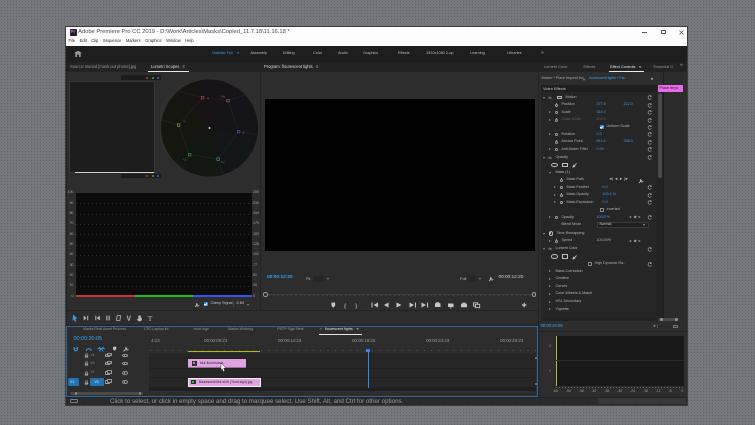  I want to click on svg-text: Mg, so click(223, 97).